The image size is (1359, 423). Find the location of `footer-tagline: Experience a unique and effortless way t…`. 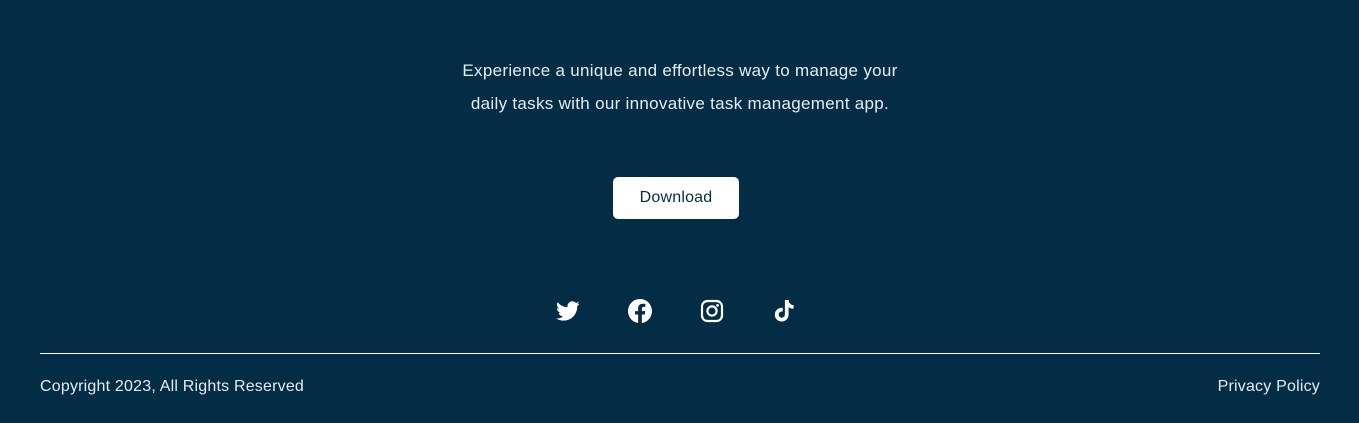

footer-tagline: Experience a unique and effortless way t… is located at coordinates (680, 87).